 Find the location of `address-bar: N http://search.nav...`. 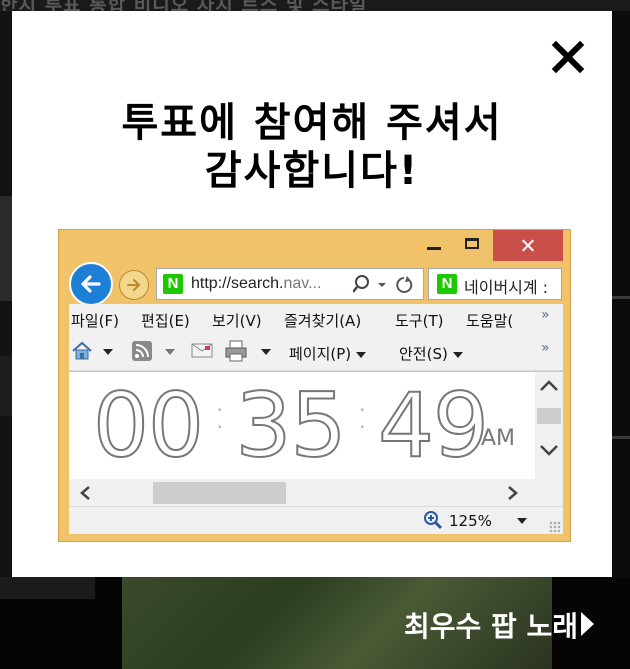

address-bar: N http://search.nav... is located at coordinates (290, 284).